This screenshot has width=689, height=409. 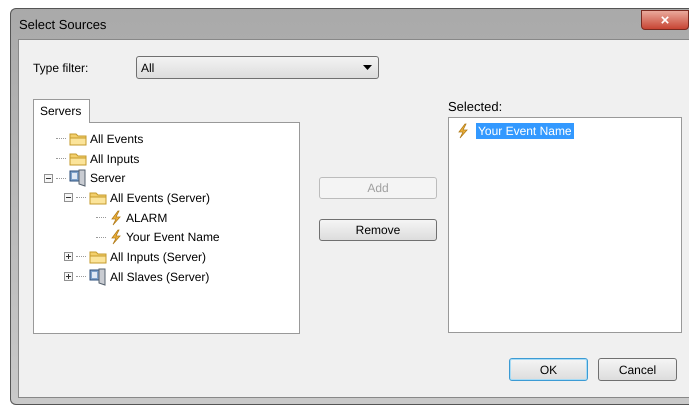 What do you see at coordinates (160, 197) in the screenshot?
I see `tree-item: All Events (Server)` at bounding box center [160, 197].